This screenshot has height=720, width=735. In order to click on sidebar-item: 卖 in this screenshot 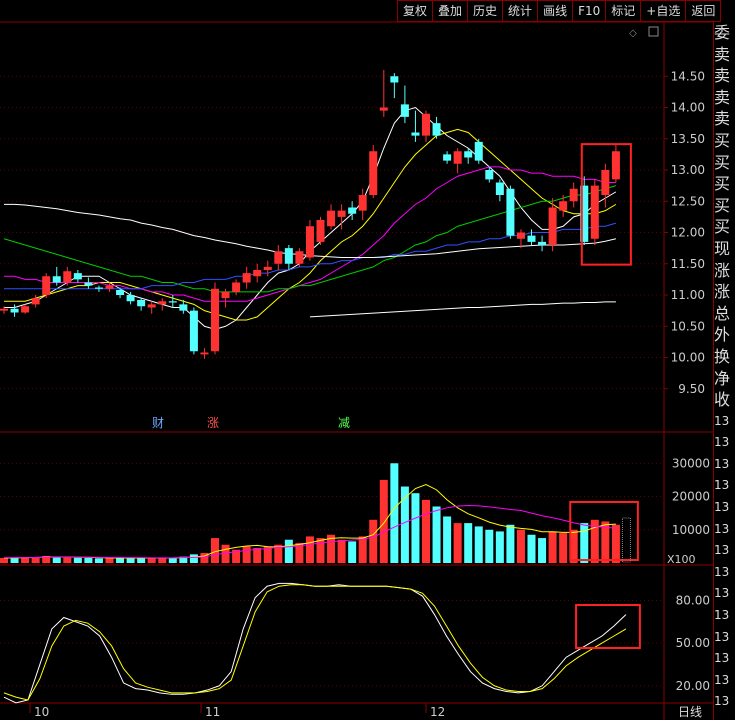, I will do `click(722, 76)`.